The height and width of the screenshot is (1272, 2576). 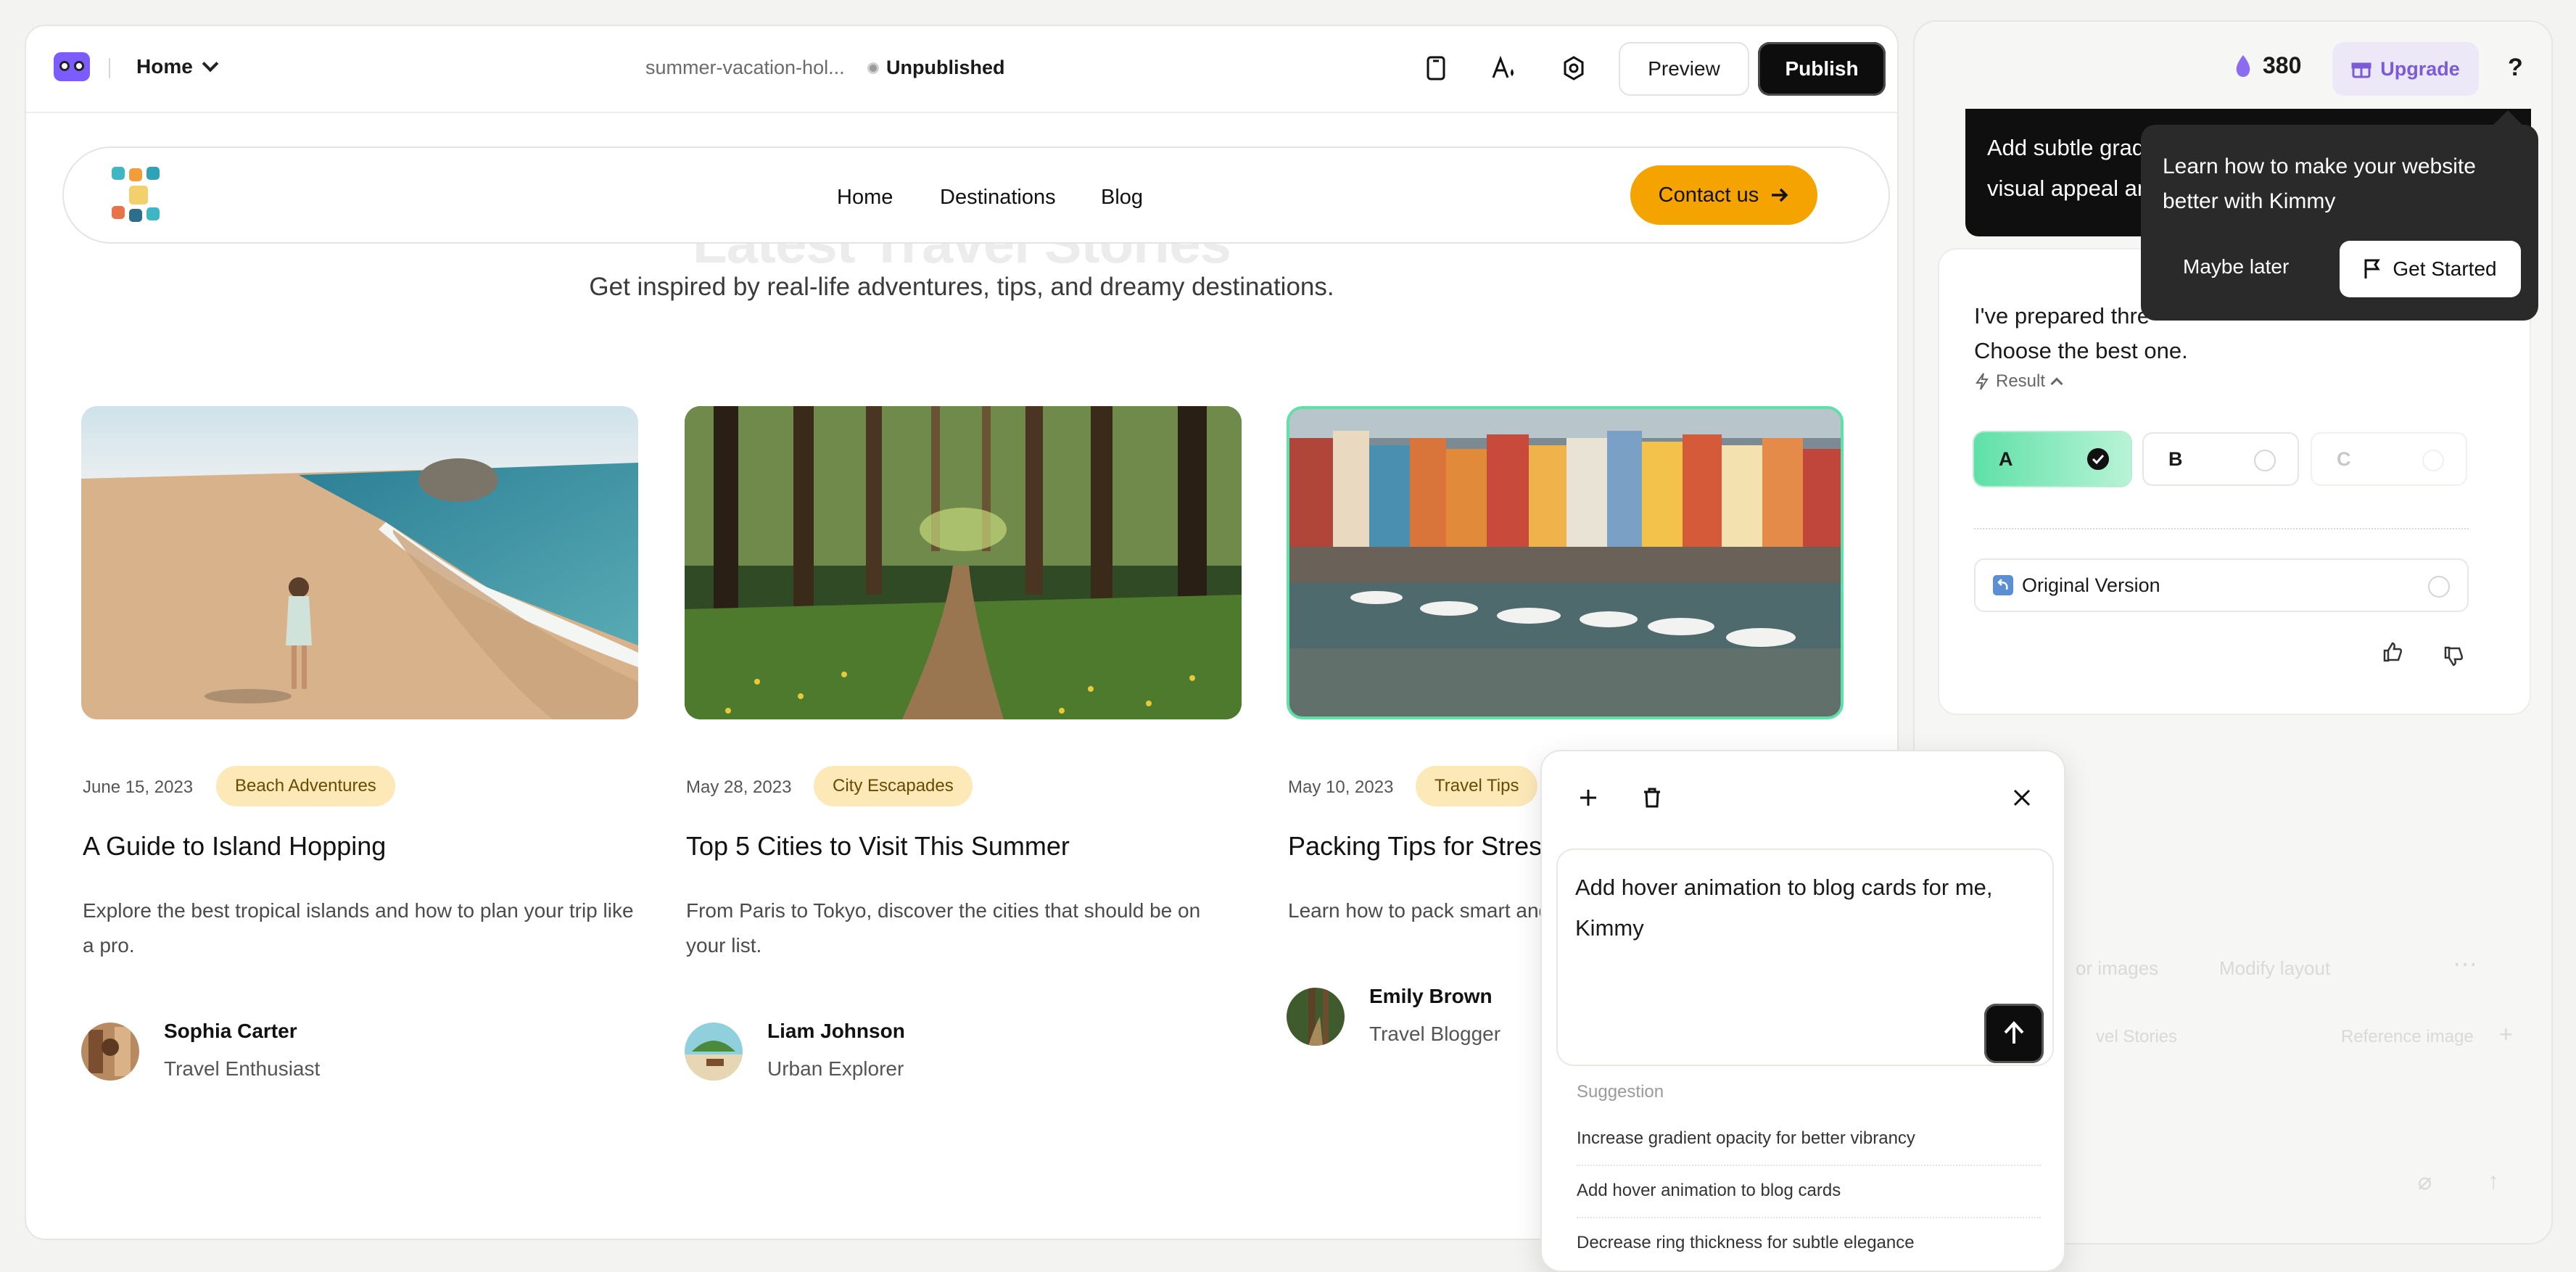 I want to click on faded-send-icon: ↑, so click(x=2493, y=1181).